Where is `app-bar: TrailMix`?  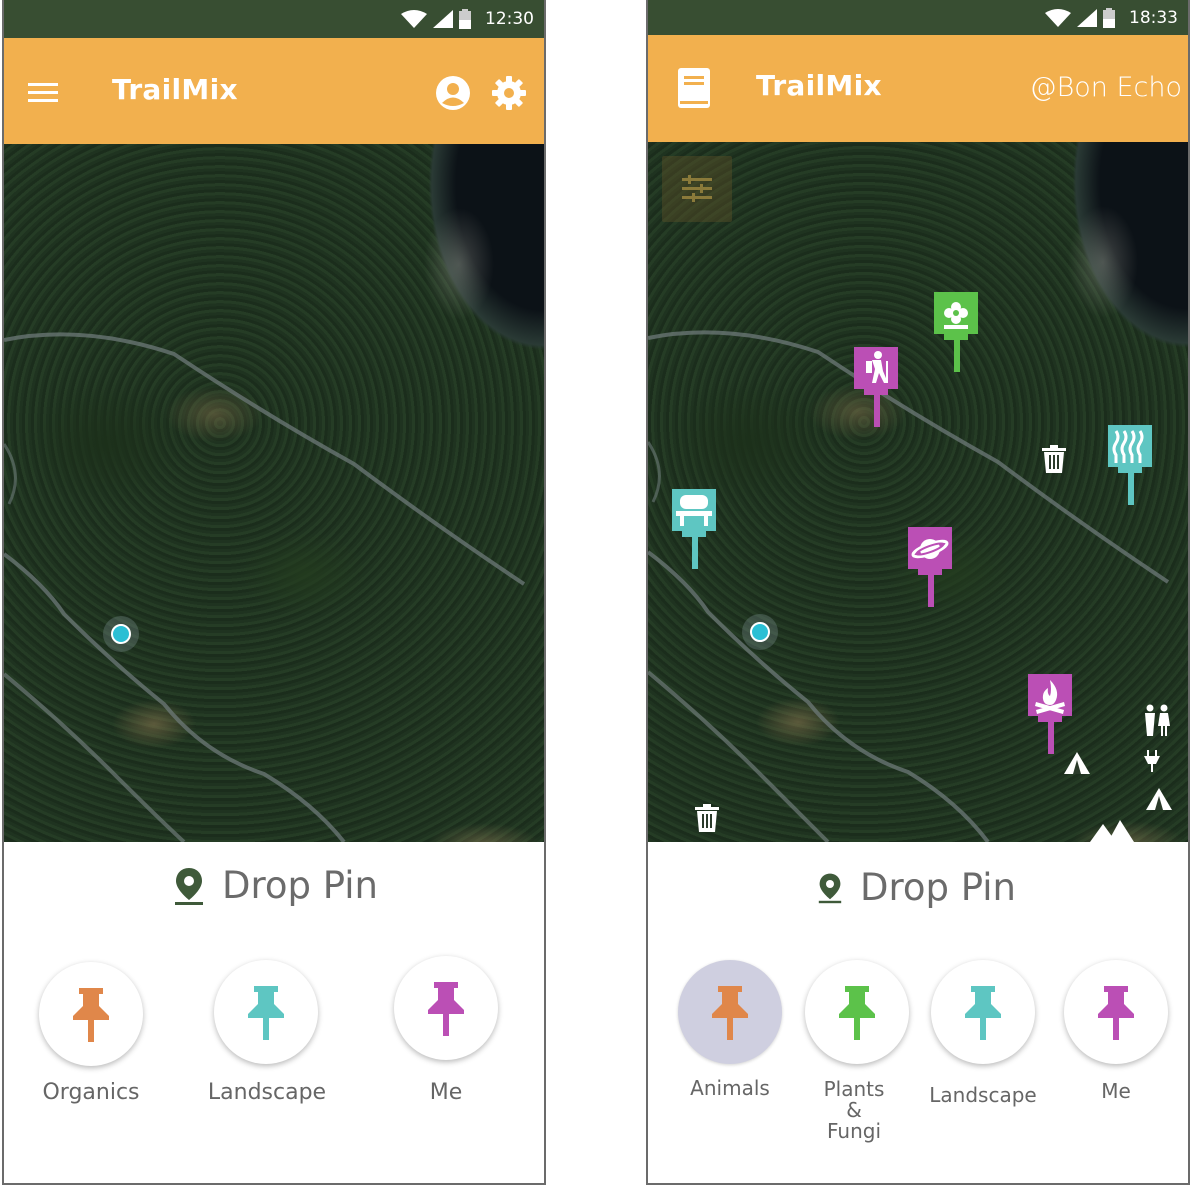
app-bar: TrailMix is located at coordinates (274, 91).